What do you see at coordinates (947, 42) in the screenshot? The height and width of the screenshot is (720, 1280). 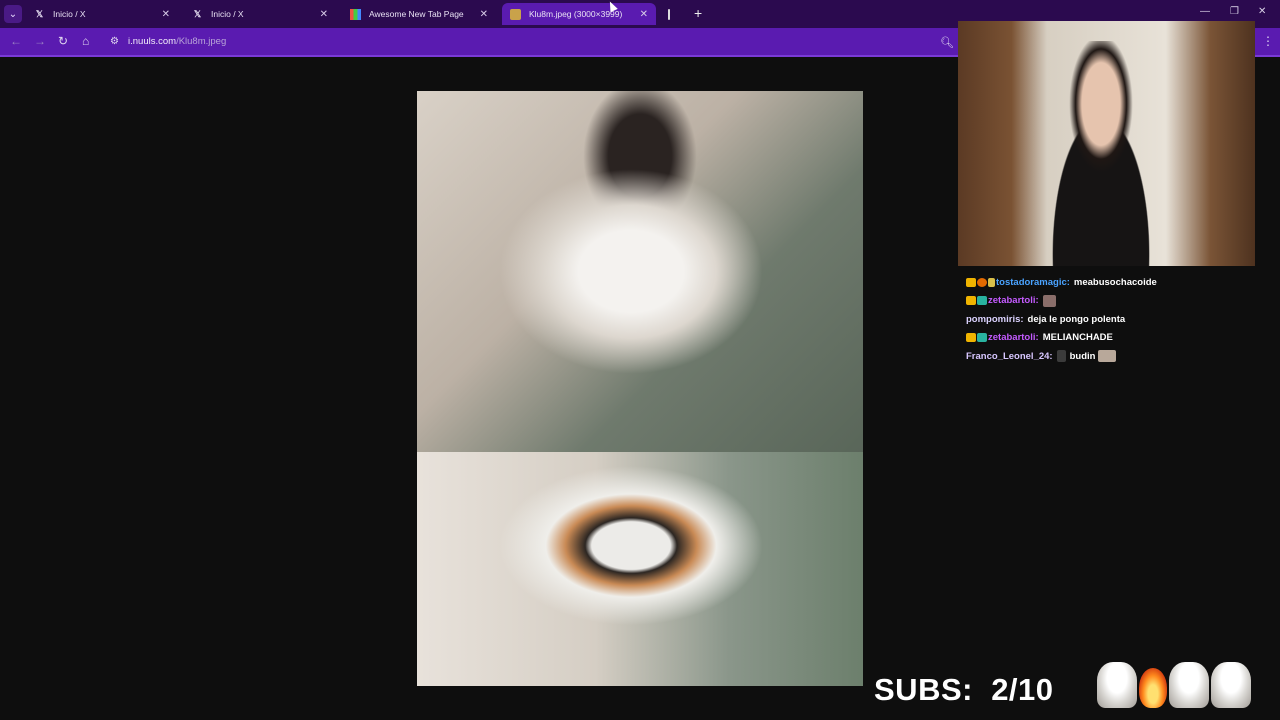 I see `zoom-icon: 🔍︎` at bounding box center [947, 42].